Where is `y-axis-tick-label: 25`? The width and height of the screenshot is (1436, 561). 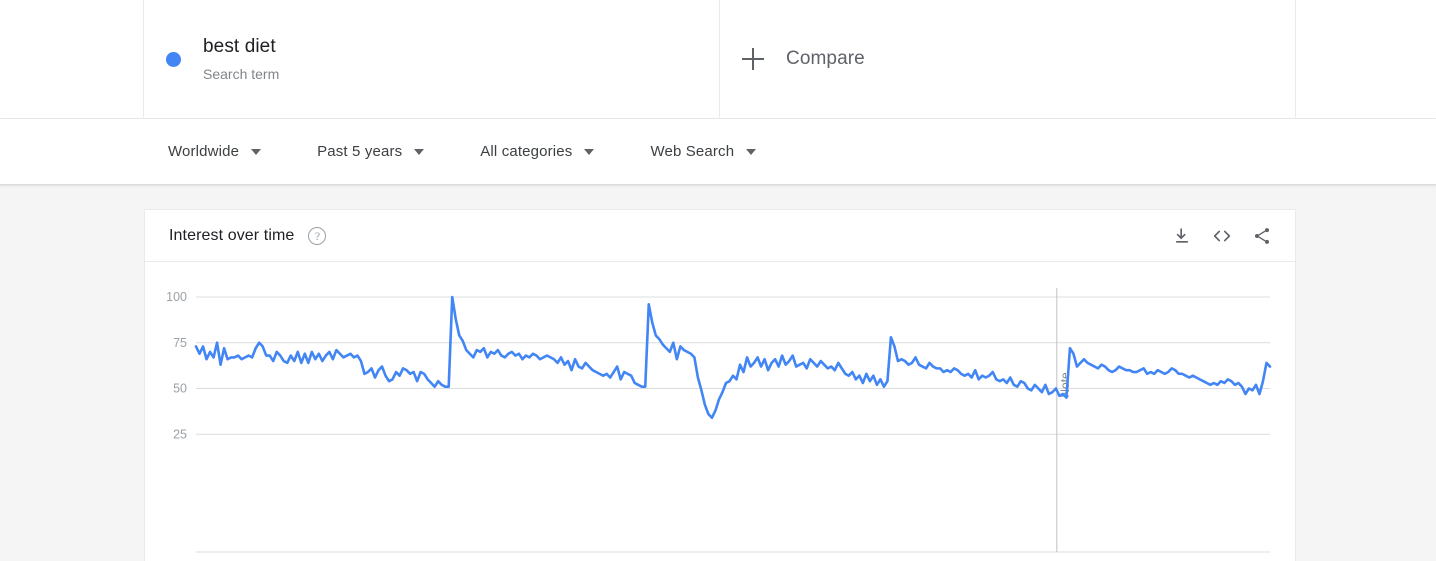 y-axis-tick-label: 25 is located at coordinates (180, 434).